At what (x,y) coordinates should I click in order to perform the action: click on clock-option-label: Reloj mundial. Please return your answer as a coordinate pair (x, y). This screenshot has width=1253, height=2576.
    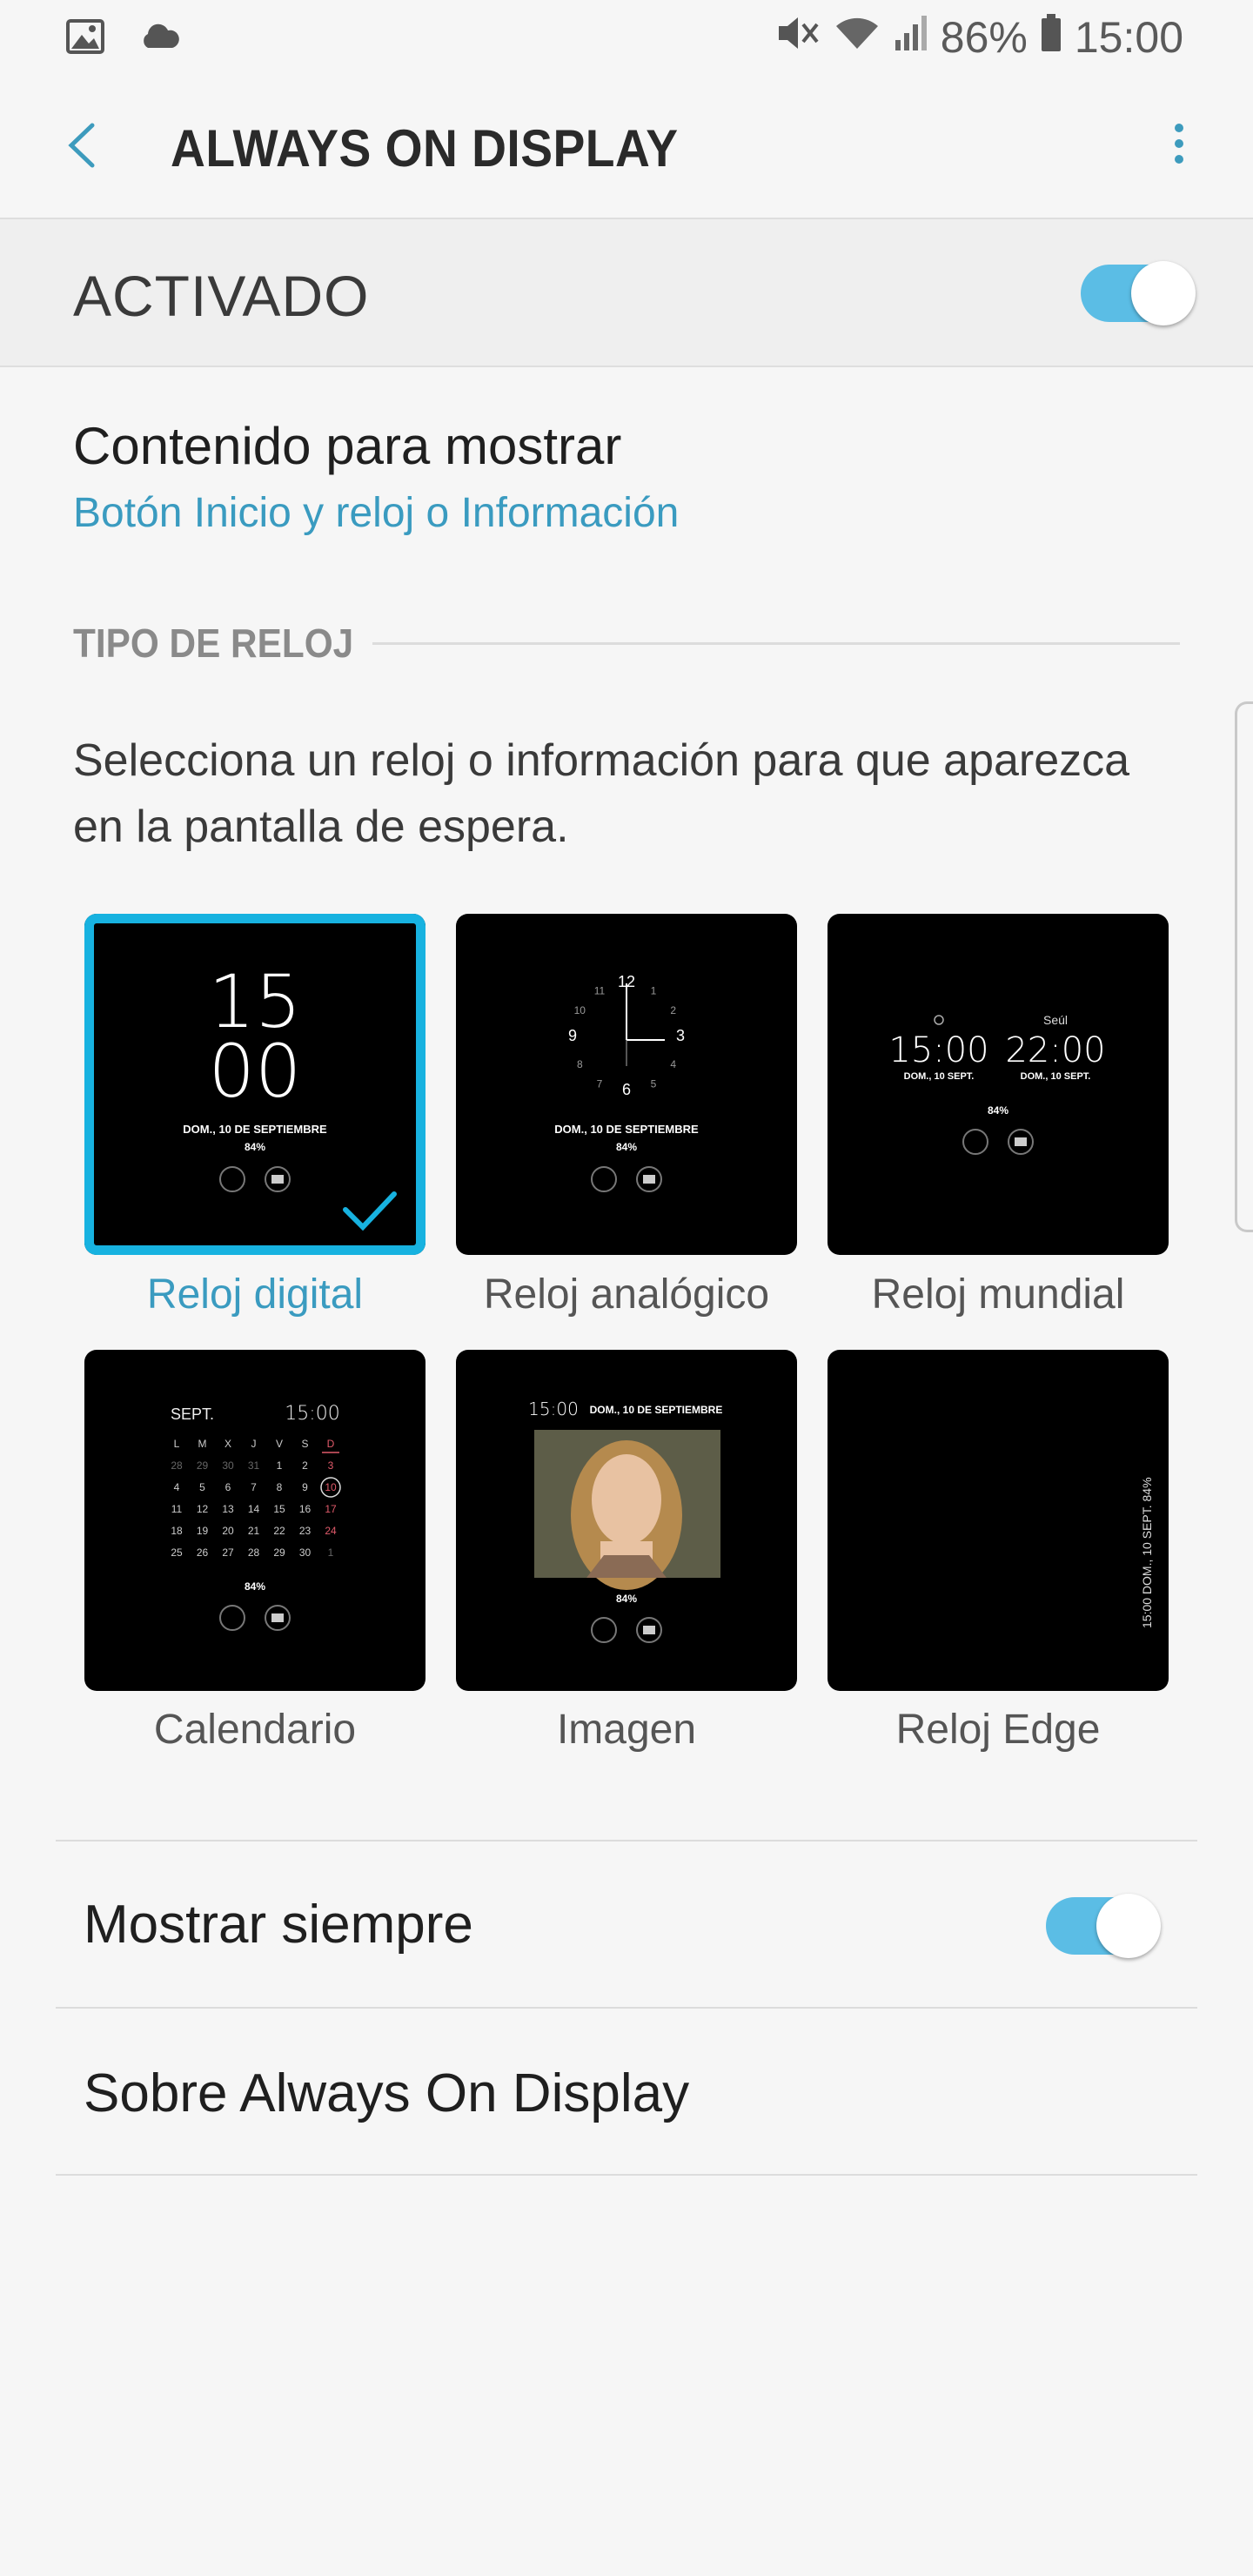
    Looking at the image, I should click on (998, 1294).